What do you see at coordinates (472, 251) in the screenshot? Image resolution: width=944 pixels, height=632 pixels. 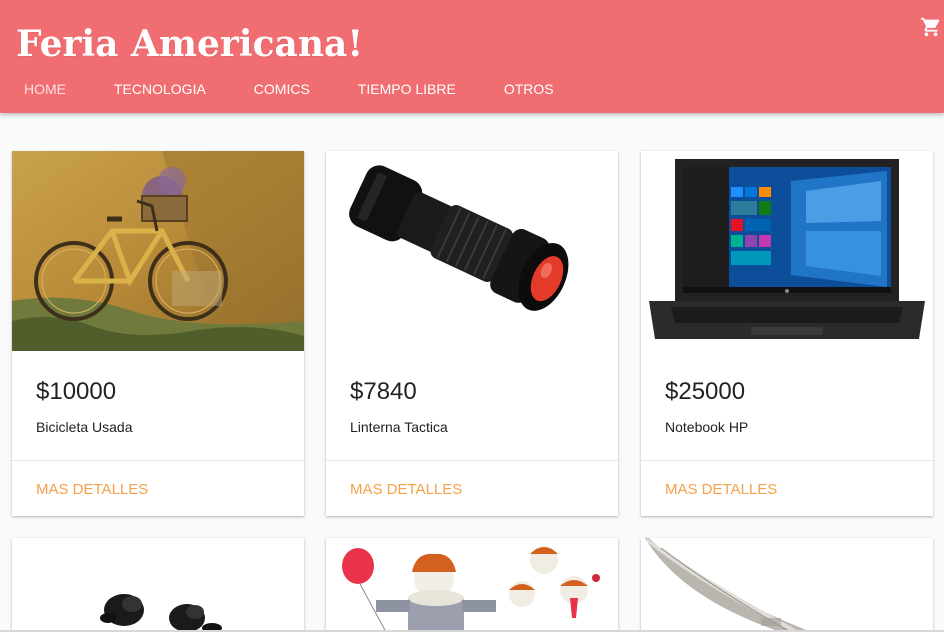 I see `flashlight-image` at bounding box center [472, 251].